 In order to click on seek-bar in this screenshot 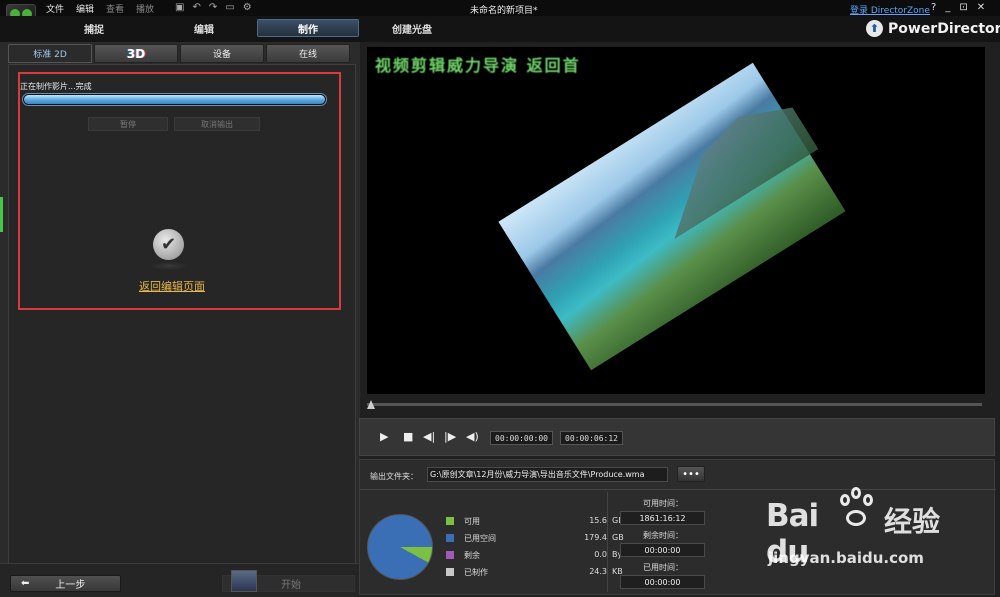, I will do `click(676, 406)`.